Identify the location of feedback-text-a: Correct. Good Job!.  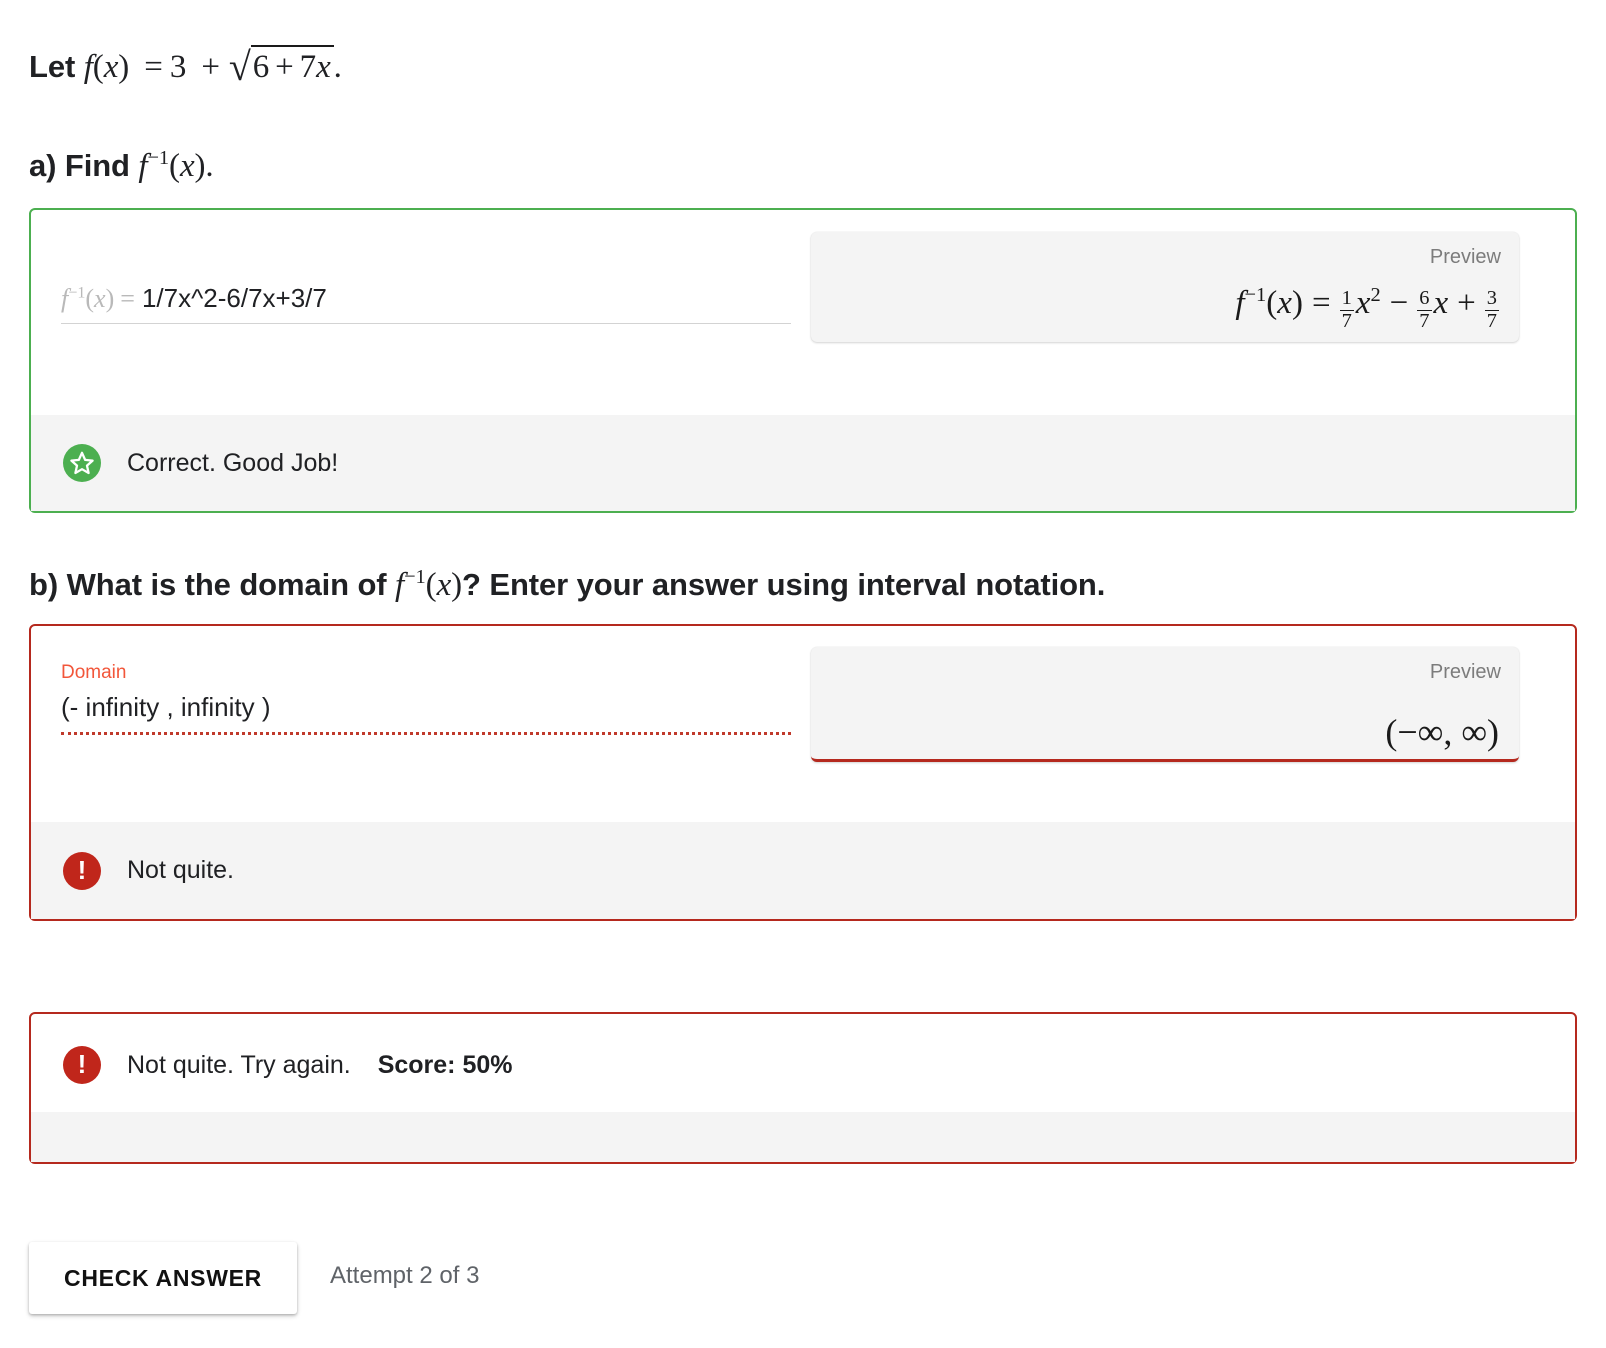
(233, 462).